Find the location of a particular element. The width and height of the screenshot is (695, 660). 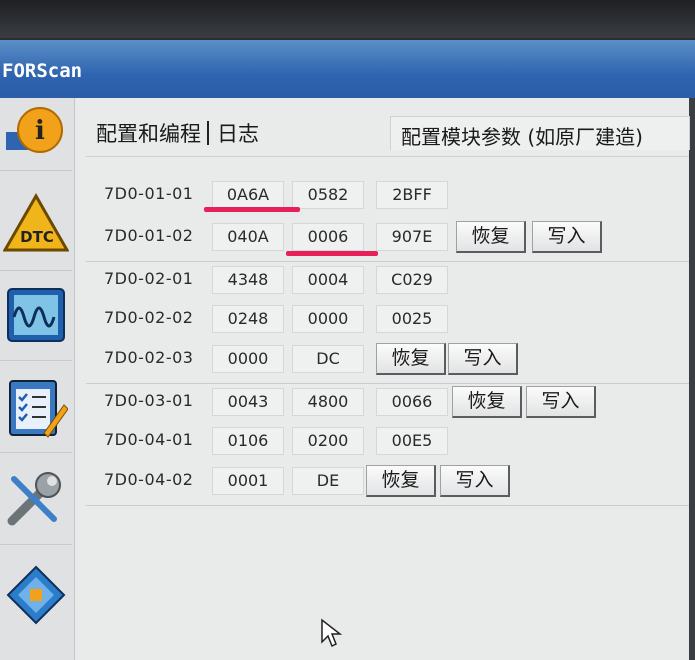

sidebar-item-oscilloscope is located at coordinates (36, 317).